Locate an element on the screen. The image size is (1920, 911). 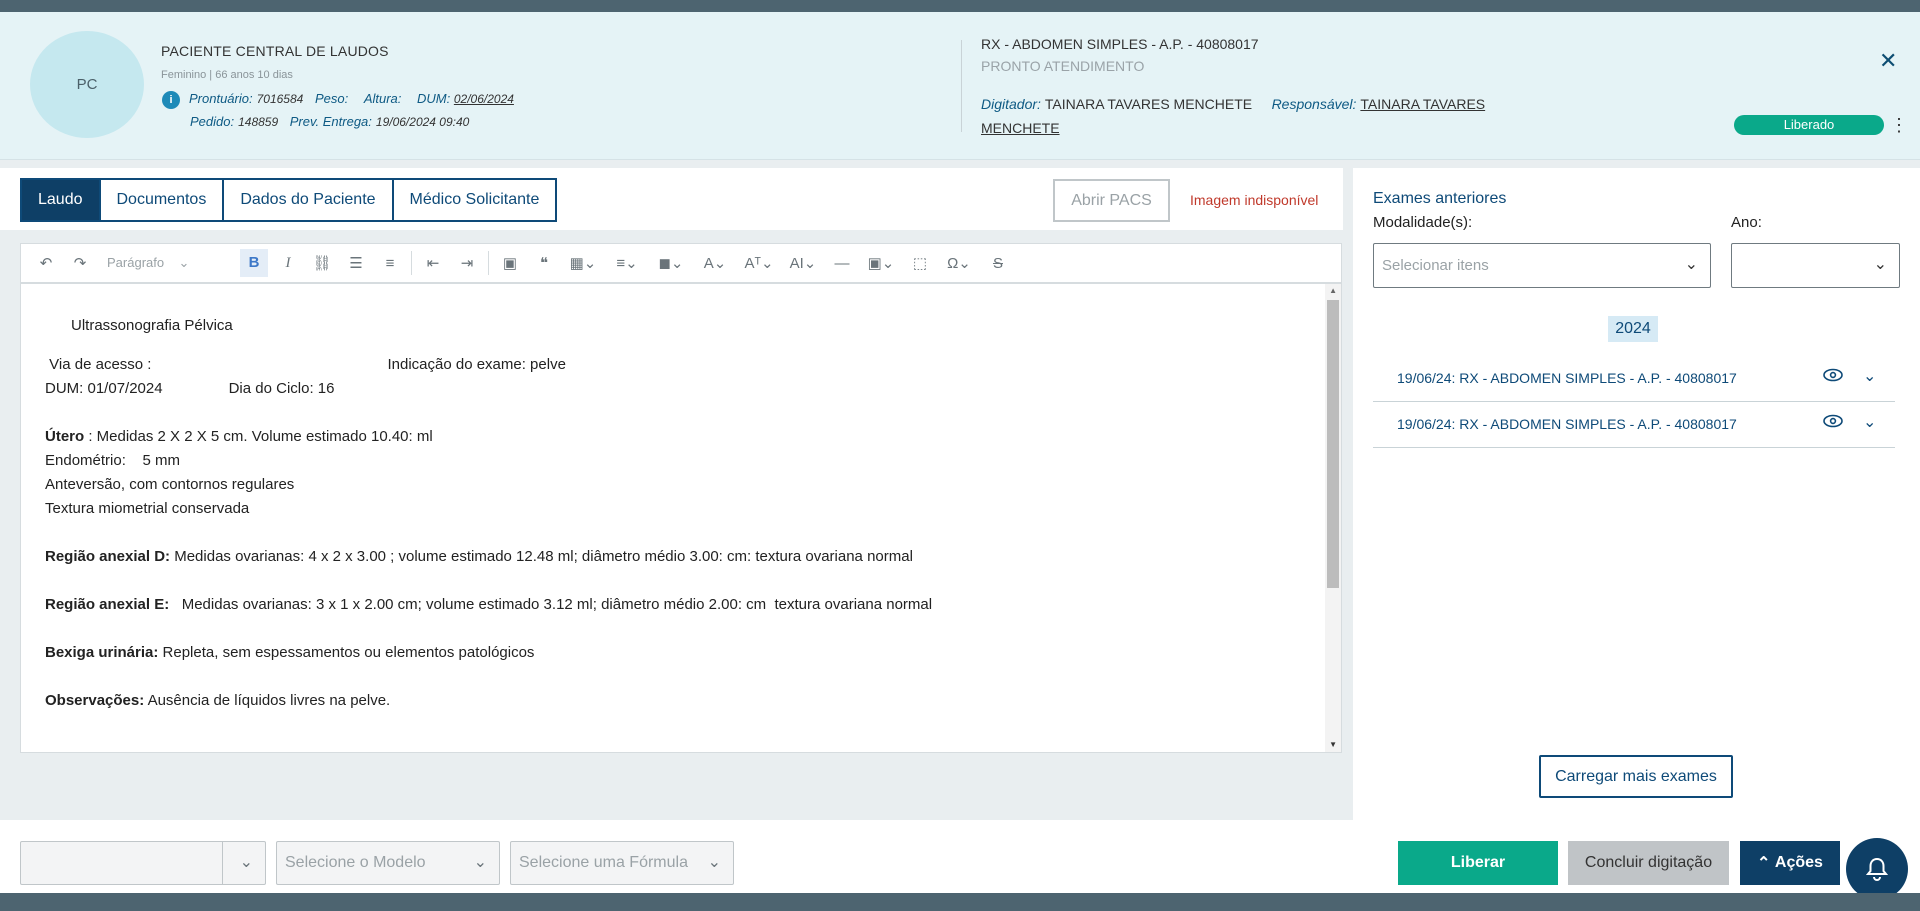
paragraph-select: Parágrafo ⌄ is located at coordinates (167, 263).